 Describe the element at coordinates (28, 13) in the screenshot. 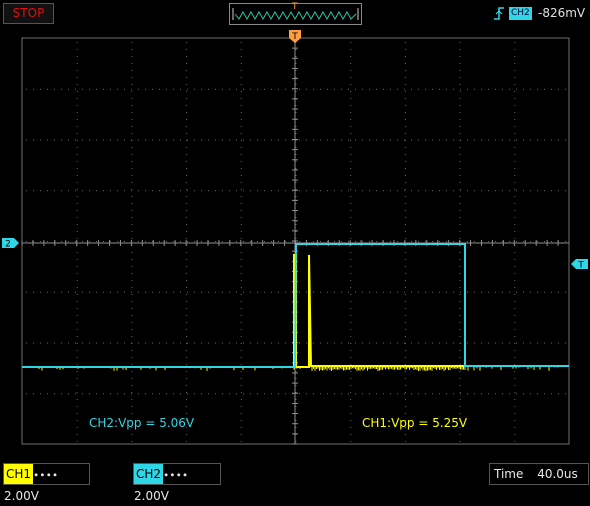

I see `run-state-indicator: STOP` at that location.